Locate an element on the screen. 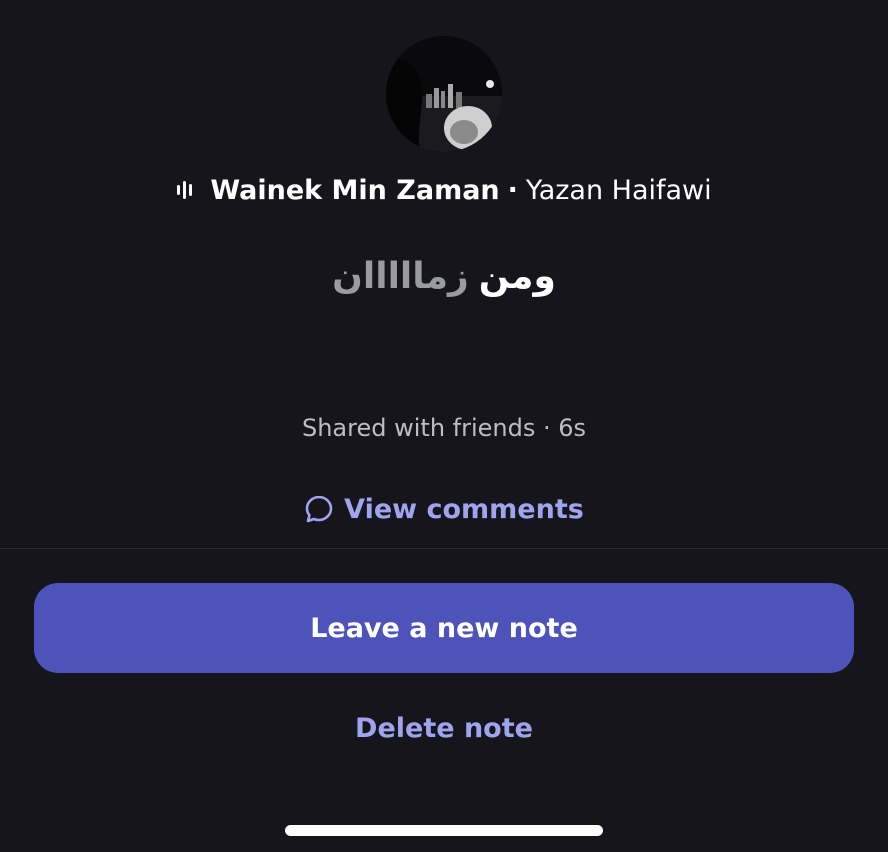 Image resolution: width=888 pixels, height=852 pixels. avatar is located at coordinates (444, 94).